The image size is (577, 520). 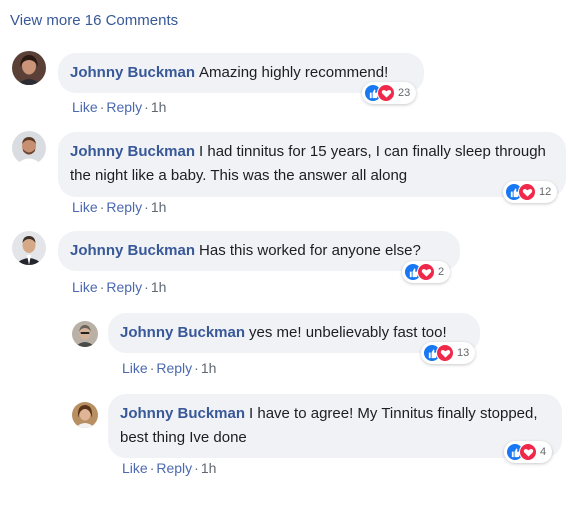 What do you see at coordinates (310, 250) in the screenshot?
I see `comment-text: Has this worked for anyone else?` at bounding box center [310, 250].